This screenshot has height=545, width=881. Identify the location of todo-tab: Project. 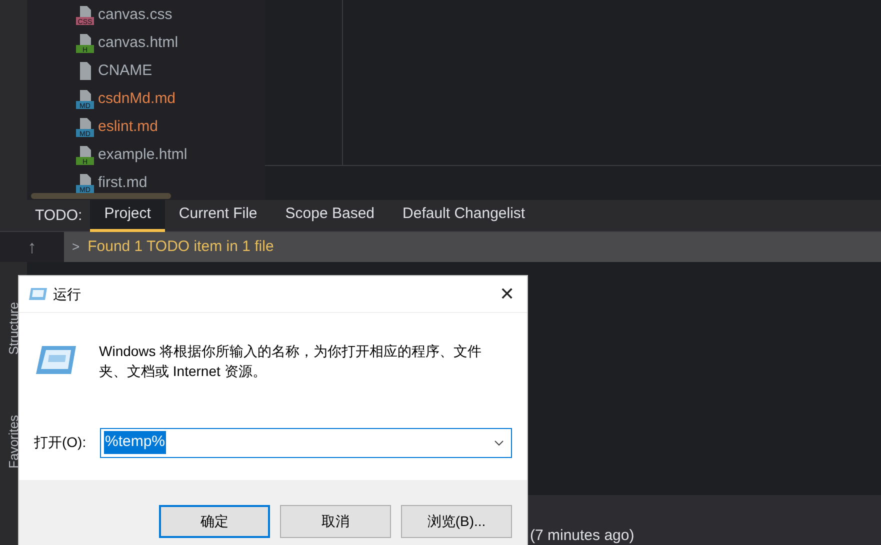
(127, 216).